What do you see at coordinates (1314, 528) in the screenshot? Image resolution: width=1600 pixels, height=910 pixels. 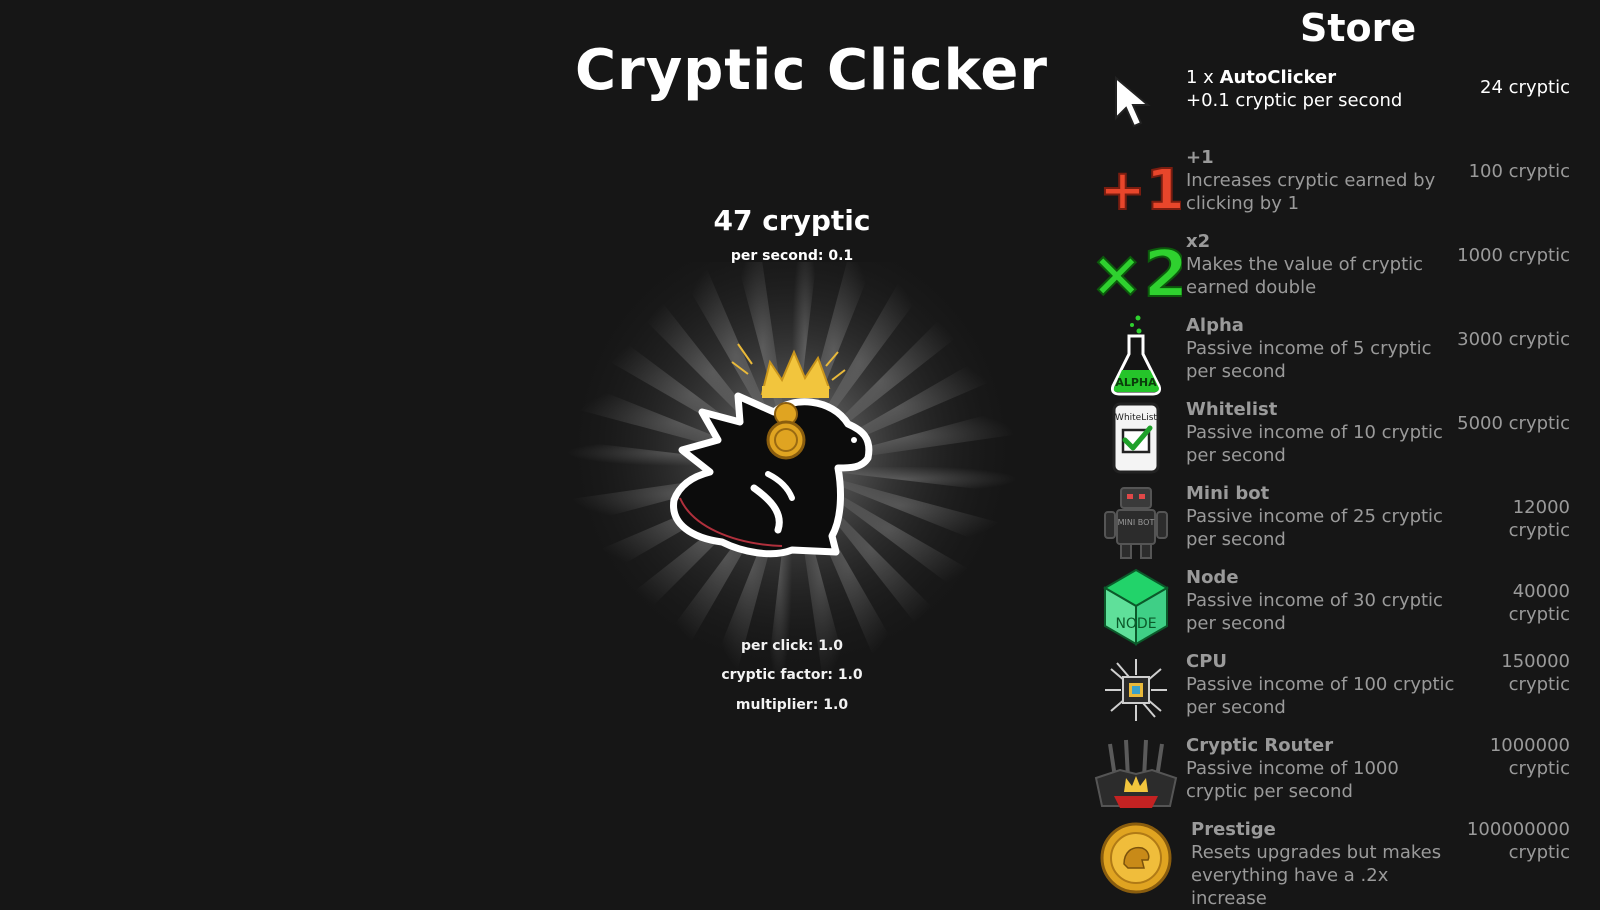 I see `item-desc: Passive income of 25 cryptic per second` at bounding box center [1314, 528].